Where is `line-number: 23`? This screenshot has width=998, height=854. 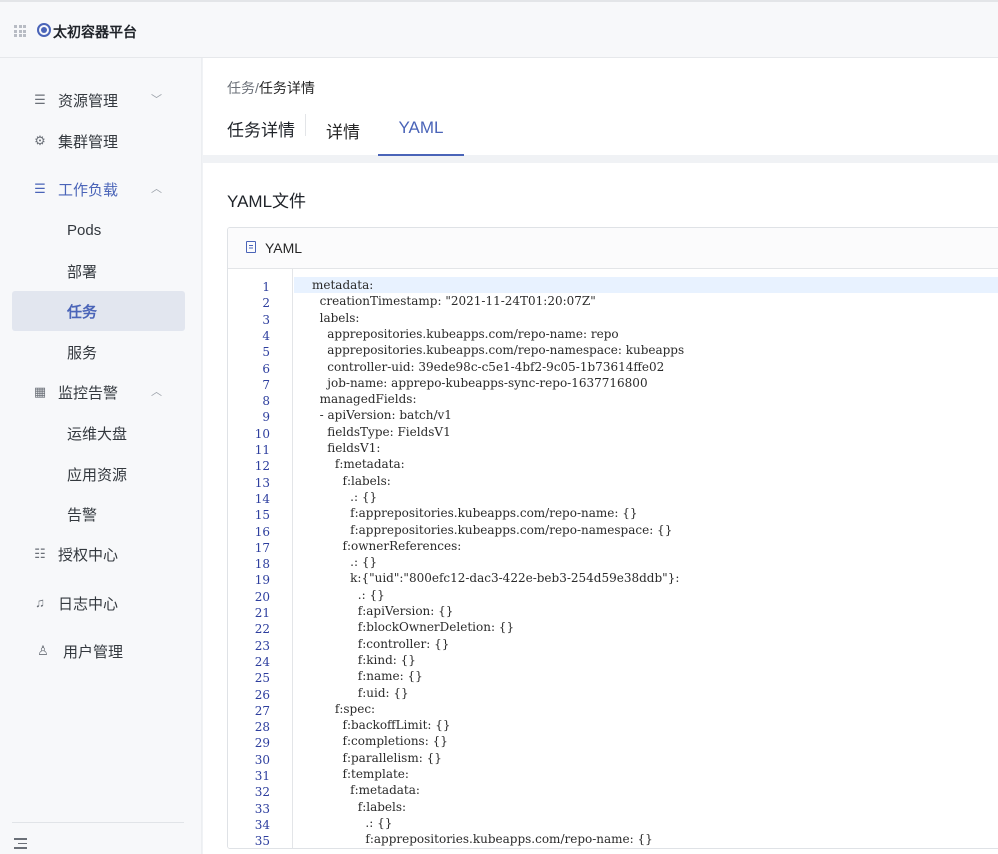
line-number: 23 is located at coordinates (262, 645).